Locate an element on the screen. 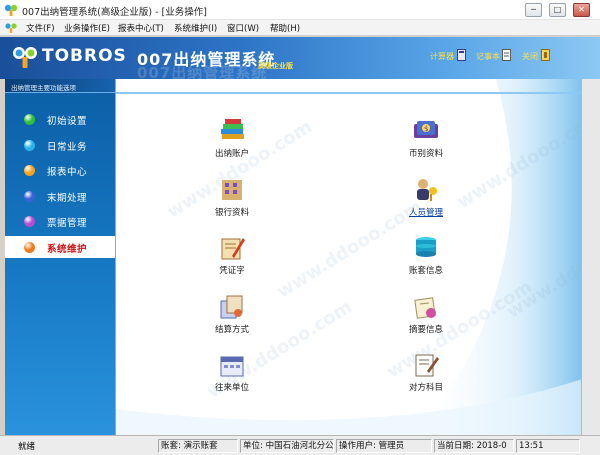  function-item-1: $ 币别资料 is located at coordinates (426, 140).